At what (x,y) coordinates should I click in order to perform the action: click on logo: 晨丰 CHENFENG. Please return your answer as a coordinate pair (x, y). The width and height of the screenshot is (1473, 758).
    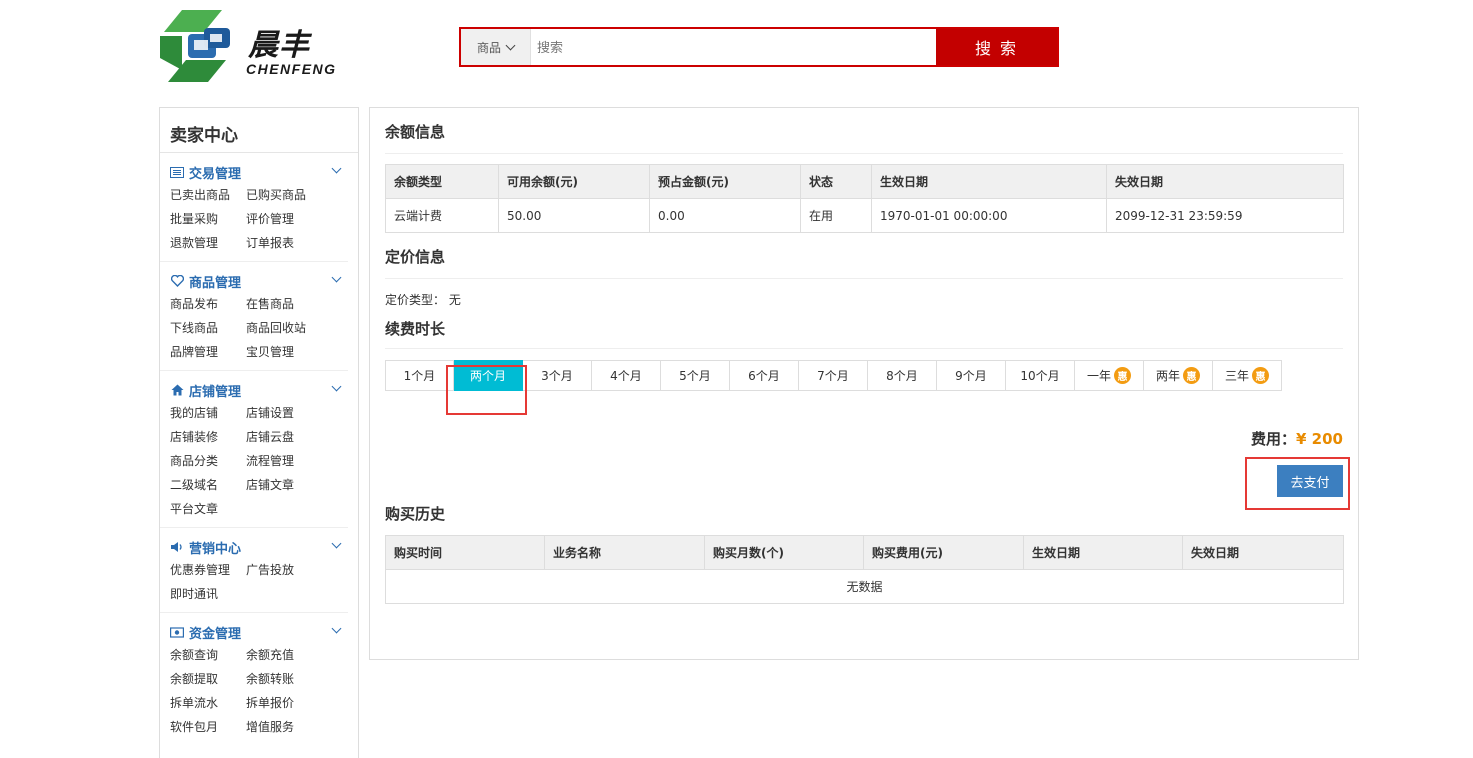
    Looking at the image, I should click on (260, 46).